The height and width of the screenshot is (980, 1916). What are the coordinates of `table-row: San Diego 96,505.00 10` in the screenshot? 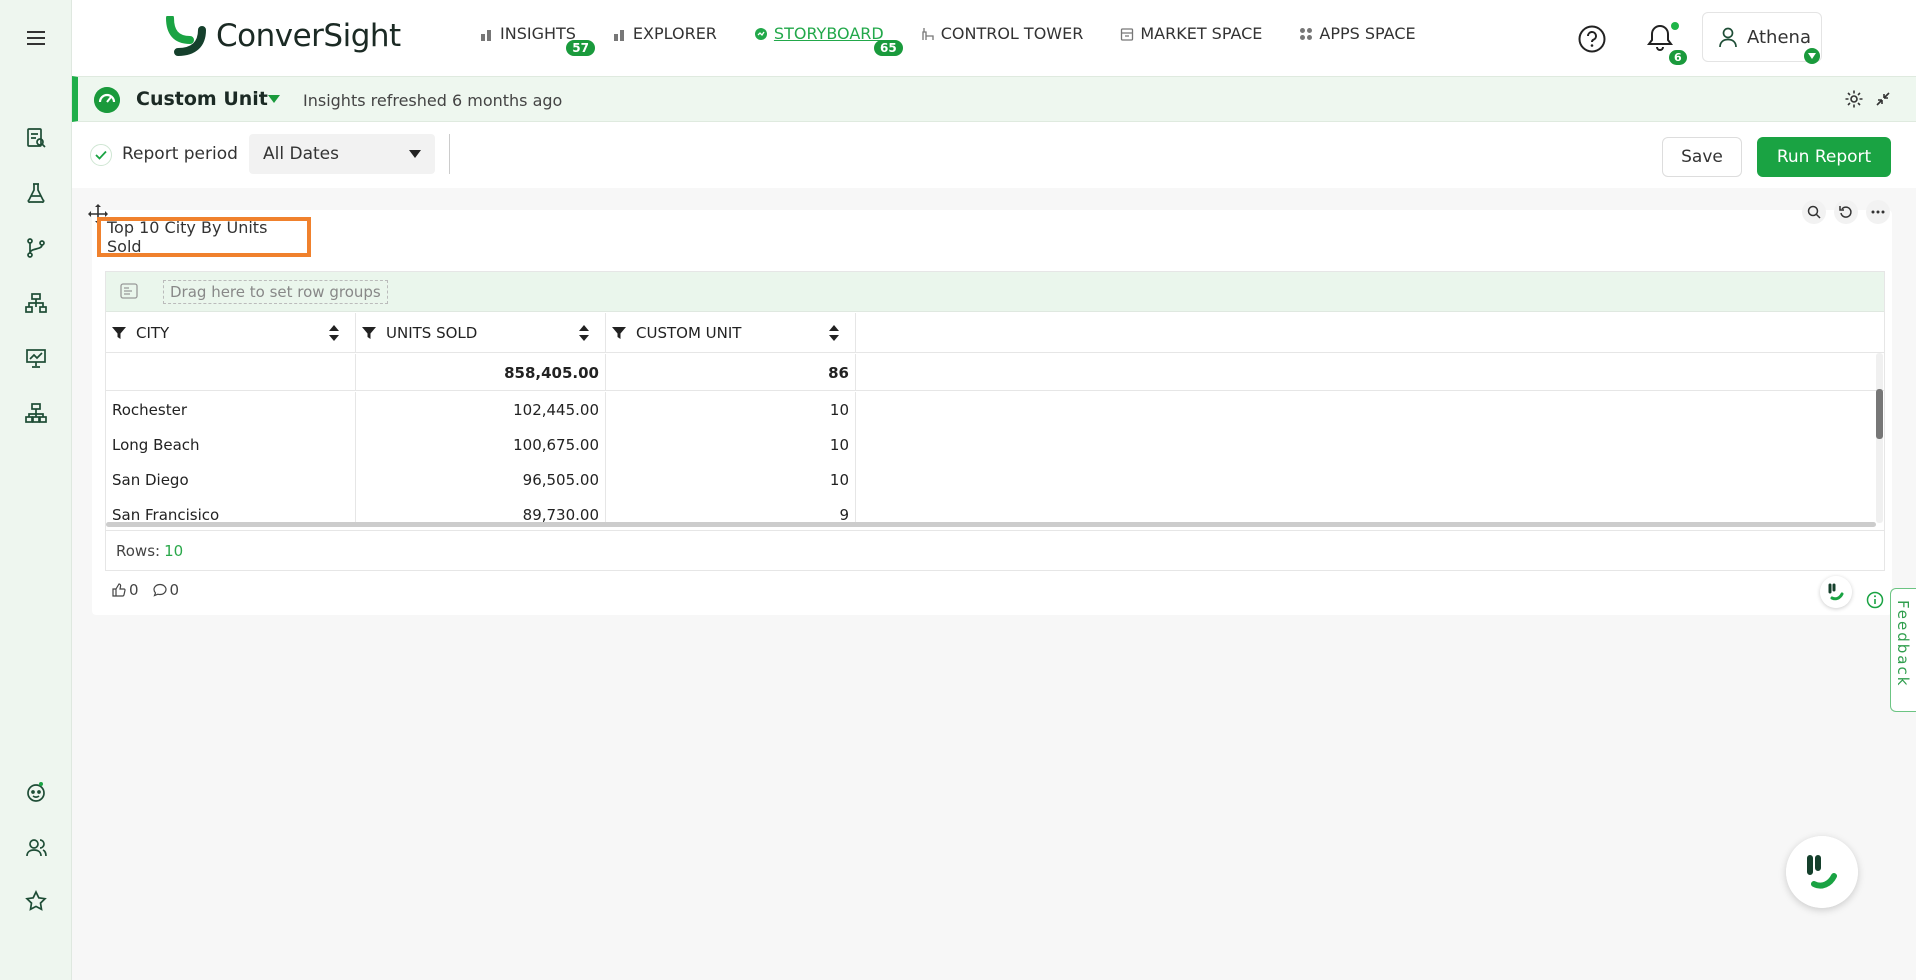 It's located at (995, 479).